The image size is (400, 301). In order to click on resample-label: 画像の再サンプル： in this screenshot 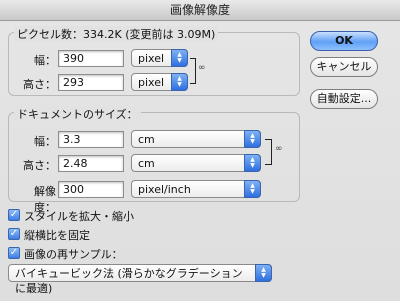, I will do `click(73, 254)`.